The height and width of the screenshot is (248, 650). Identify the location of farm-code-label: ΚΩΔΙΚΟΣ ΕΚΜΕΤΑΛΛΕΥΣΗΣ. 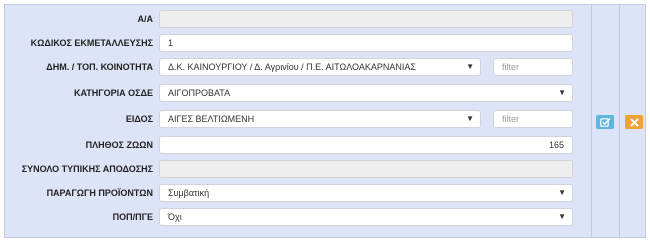
(91, 43).